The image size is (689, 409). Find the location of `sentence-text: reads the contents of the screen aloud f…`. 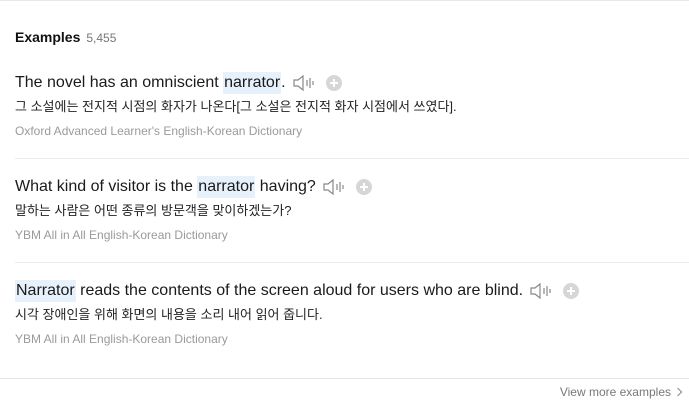

sentence-text: reads the contents of the screen aloud f… is located at coordinates (299, 290).